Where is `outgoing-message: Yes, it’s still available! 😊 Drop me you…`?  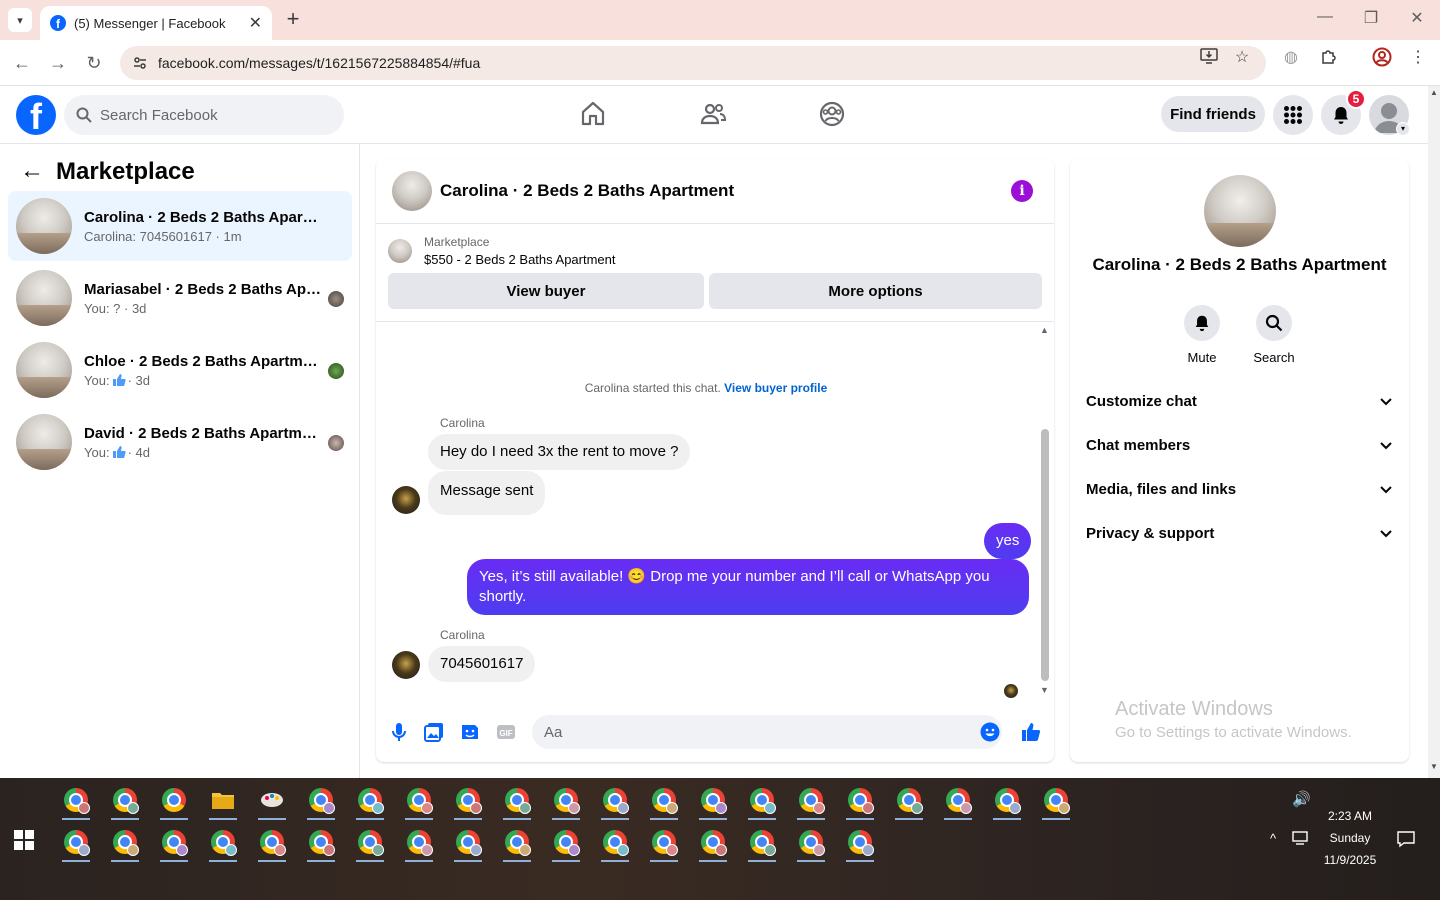 outgoing-message: Yes, it’s still available! 😊 Drop me you… is located at coordinates (748, 587).